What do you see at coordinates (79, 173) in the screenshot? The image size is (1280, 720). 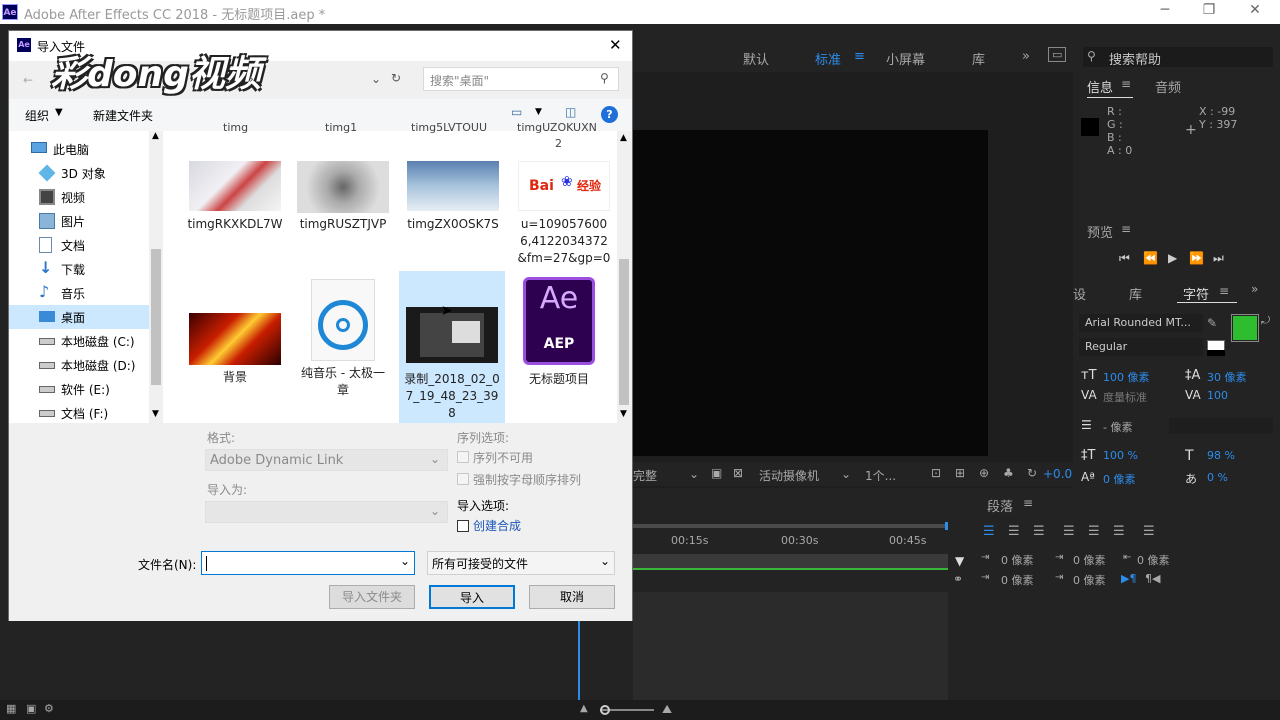 I see `nav-item-3d-objects: 3D 对象` at bounding box center [79, 173].